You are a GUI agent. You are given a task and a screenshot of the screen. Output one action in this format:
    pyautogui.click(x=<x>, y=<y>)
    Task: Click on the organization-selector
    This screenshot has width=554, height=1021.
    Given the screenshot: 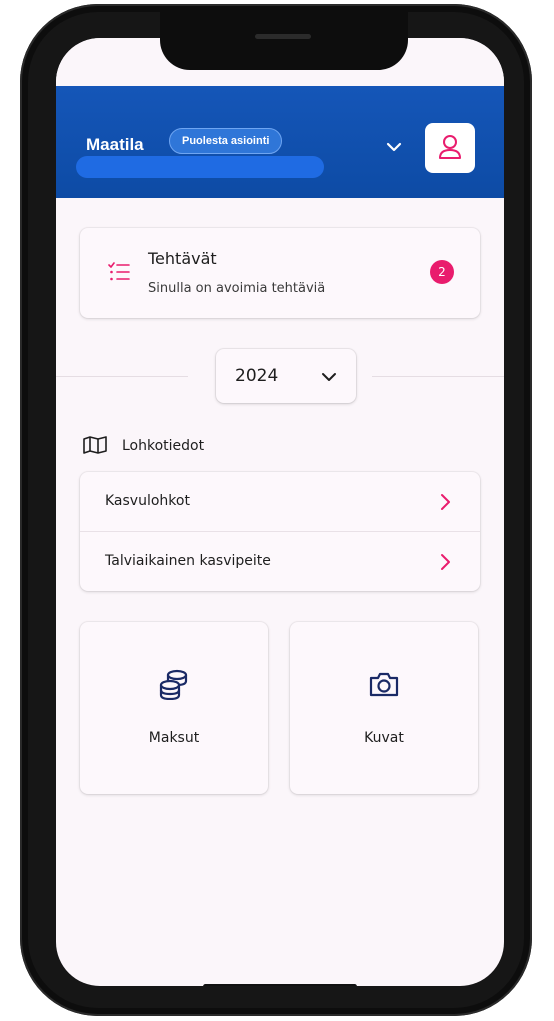 What is the action you would take?
    pyautogui.click(x=200, y=167)
    